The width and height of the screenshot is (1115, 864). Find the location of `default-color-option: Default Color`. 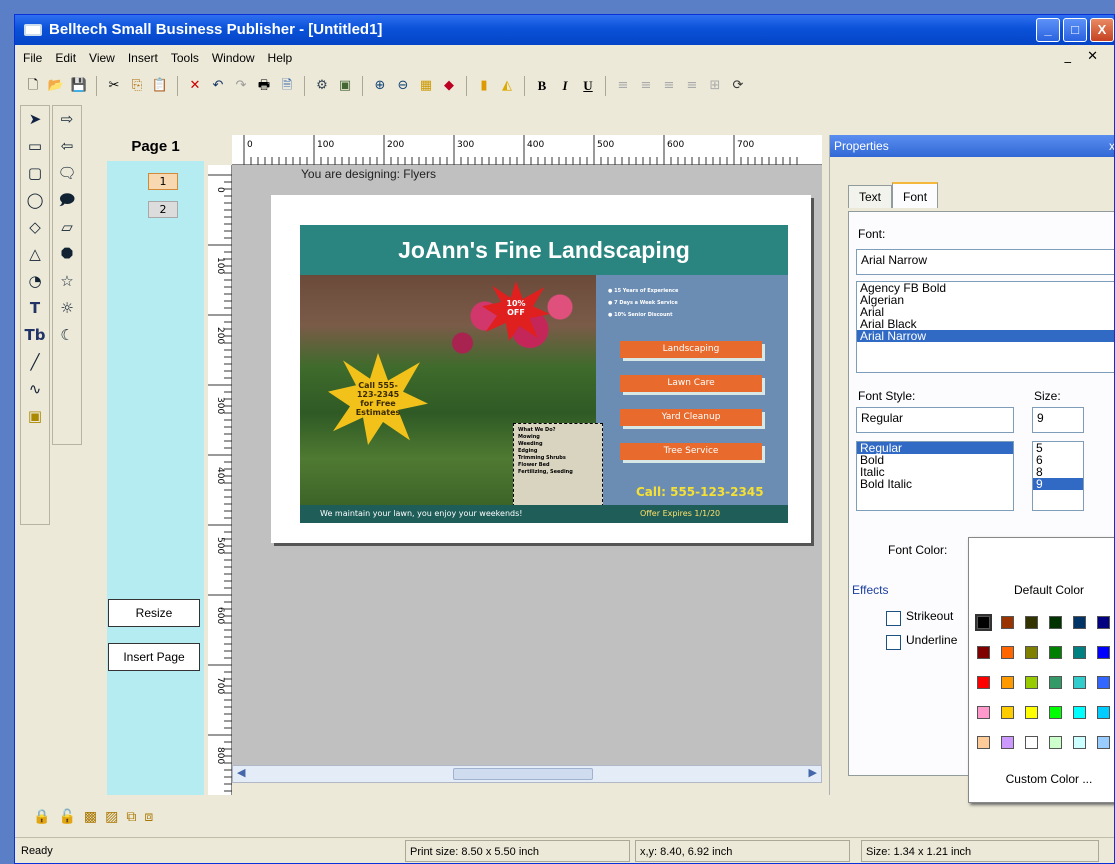

default-color-option: Default Color is located at coordinates (1041, 590).